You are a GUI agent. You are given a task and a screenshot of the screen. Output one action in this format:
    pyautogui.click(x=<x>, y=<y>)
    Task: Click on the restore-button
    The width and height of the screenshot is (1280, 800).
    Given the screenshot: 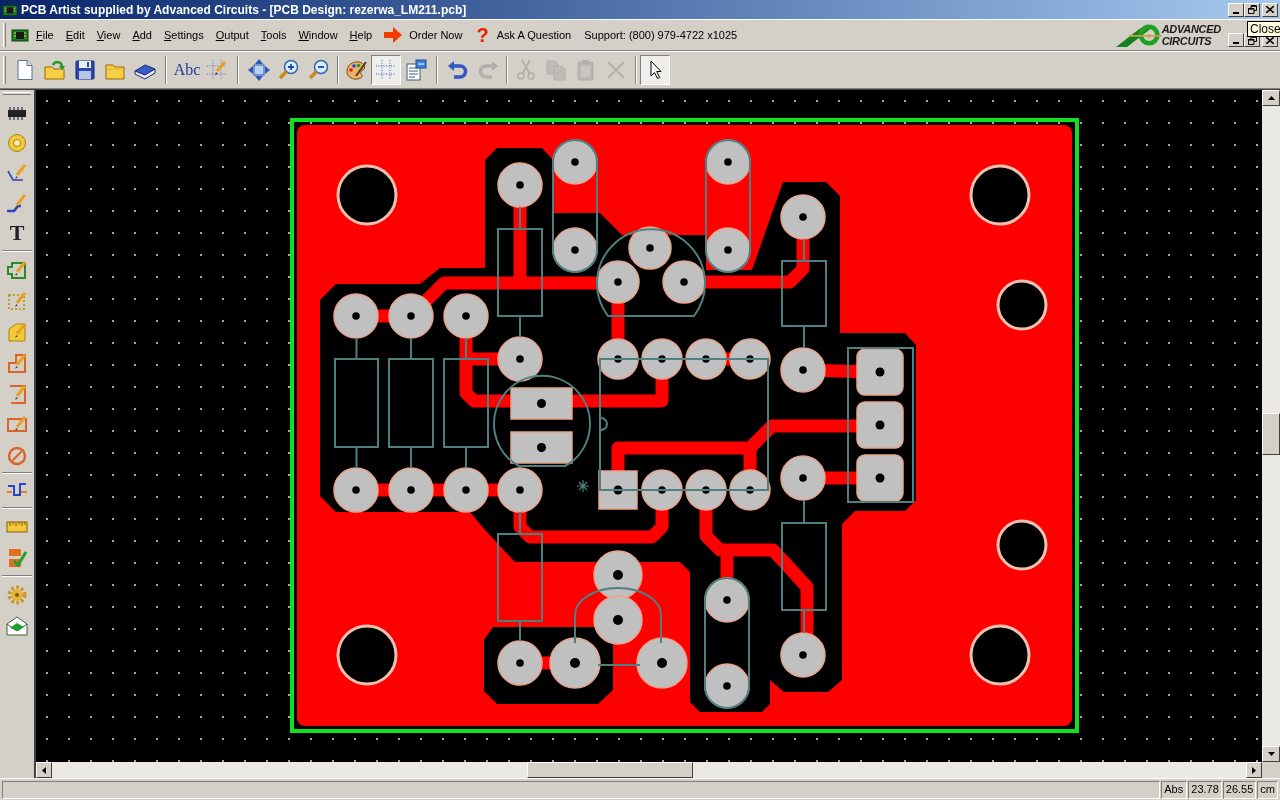 What is the action you would take?
    pyautogui.click(x=1252, y=9)
    